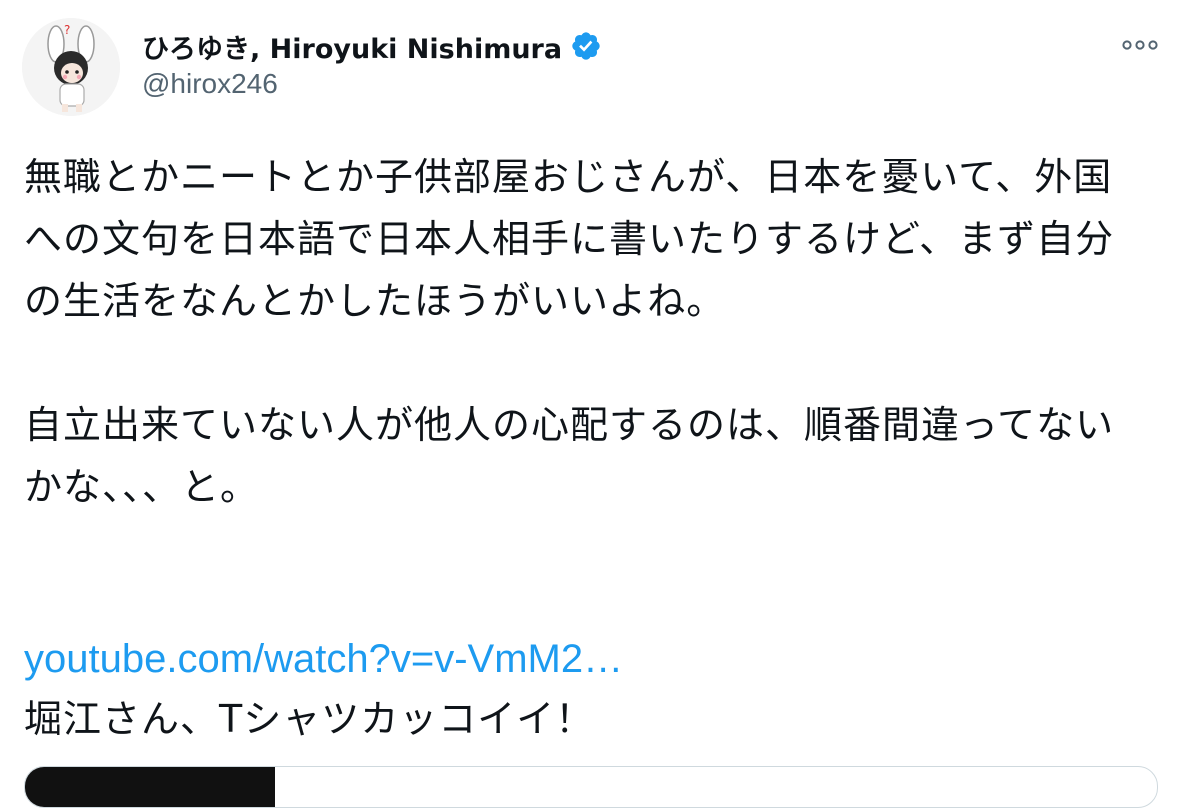  Describe the element at coordinates (591, 787) in the screenshot. I see `link-preview-card` at that location.